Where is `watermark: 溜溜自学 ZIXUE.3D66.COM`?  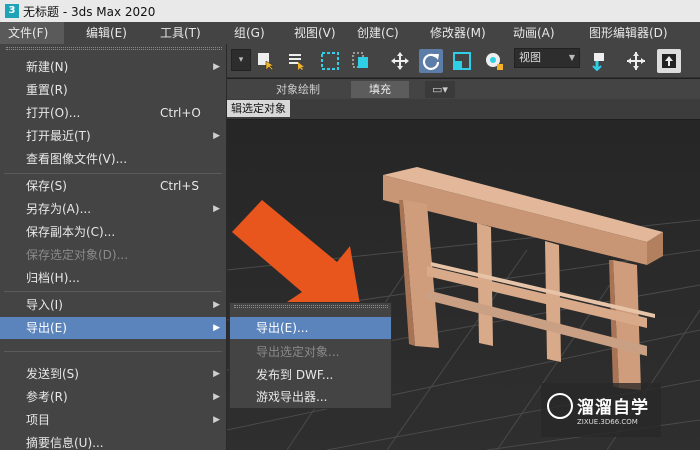
watermark: 溜溜自学 ZIXUE.3D66.COM is located at coordinates (601, 410).